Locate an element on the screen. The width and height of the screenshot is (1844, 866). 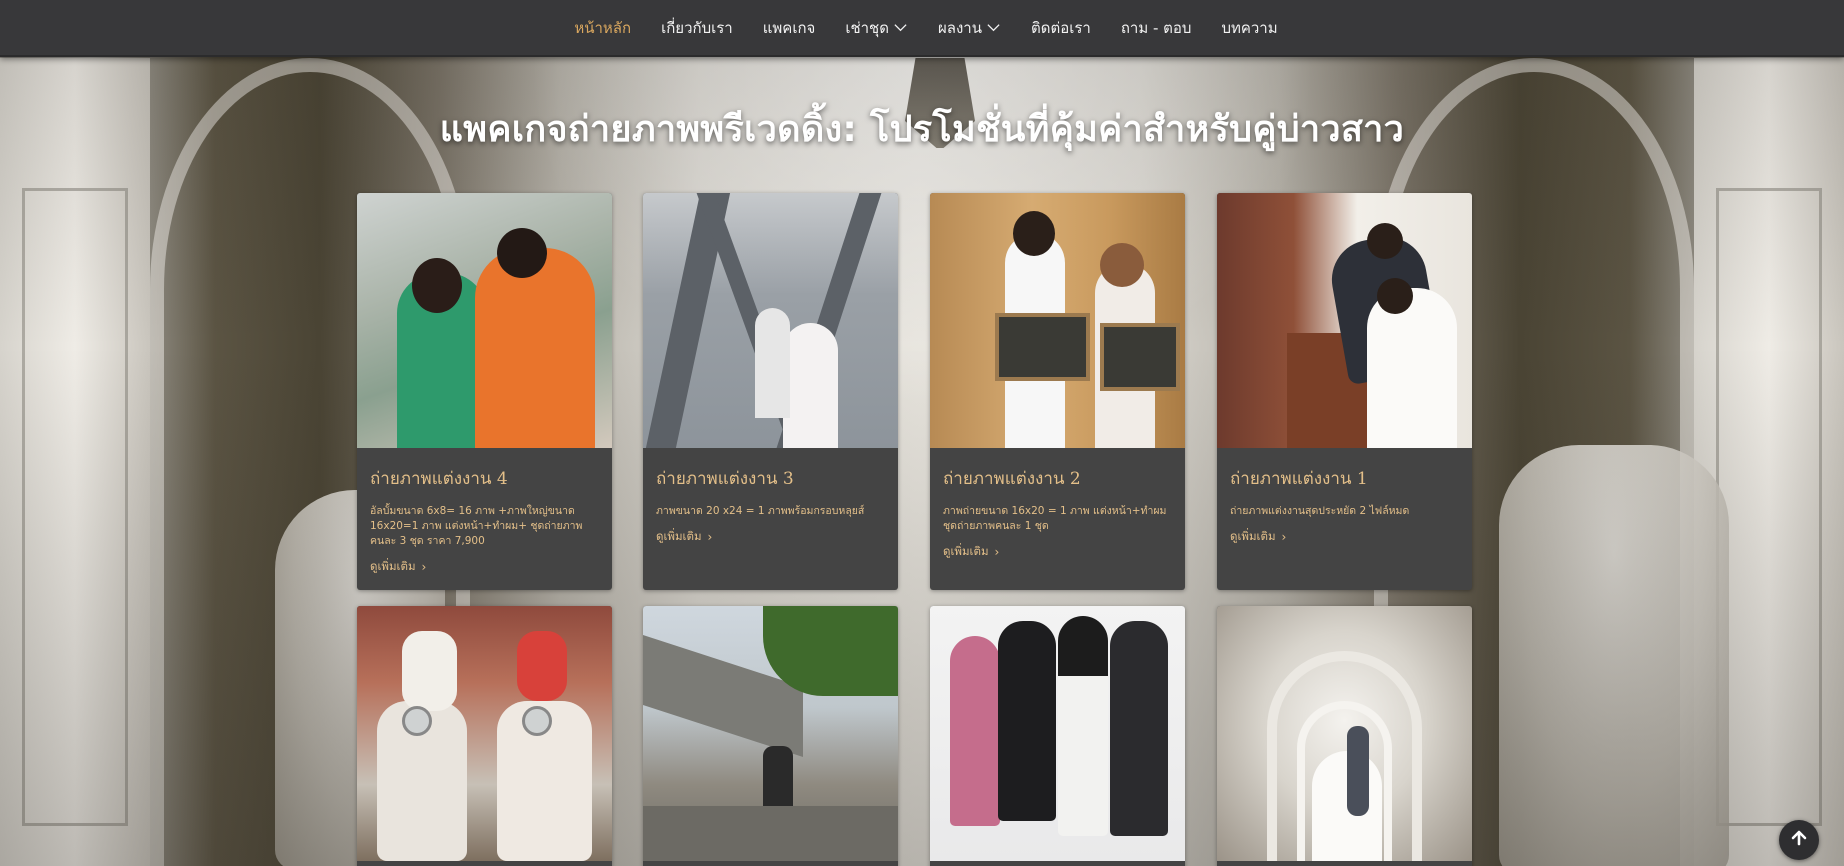
package-title: ถ่ายภาพแต่งงาน 1 is located at coordinates (1299, 479).